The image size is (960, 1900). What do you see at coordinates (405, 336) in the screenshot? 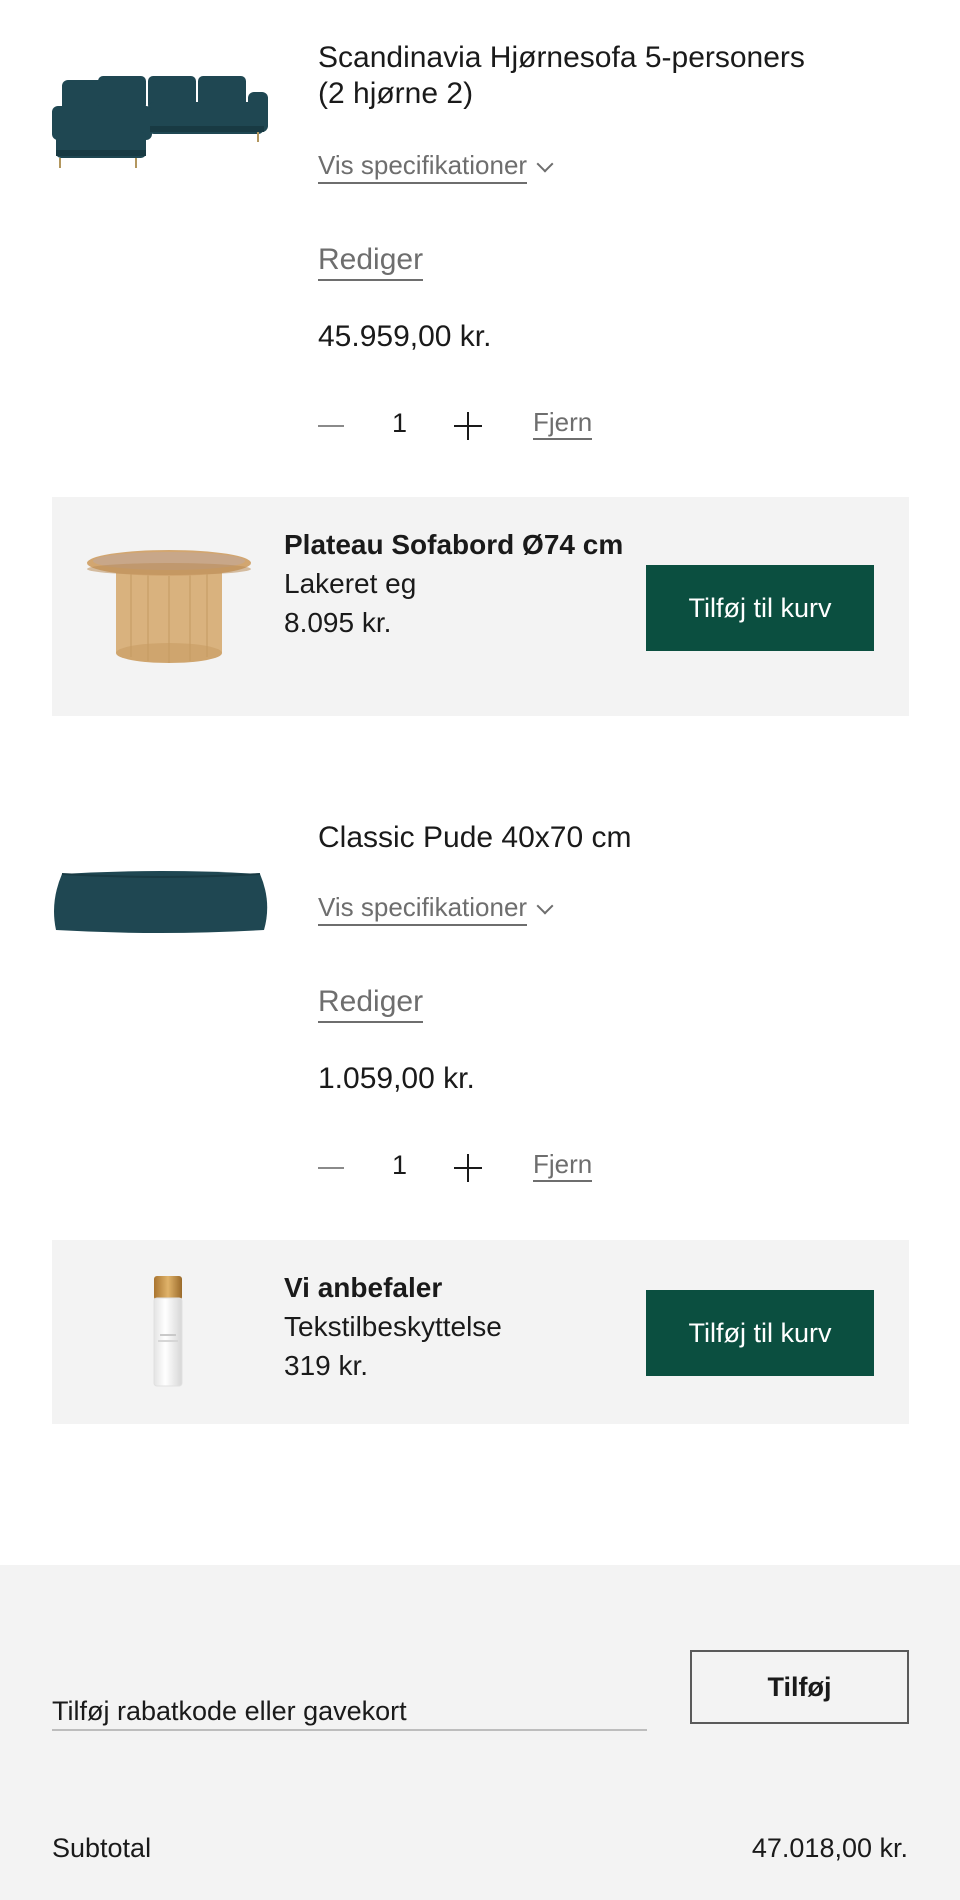
I see `item-price: 45.959,00 kr.` at bounding box center [405, 336].